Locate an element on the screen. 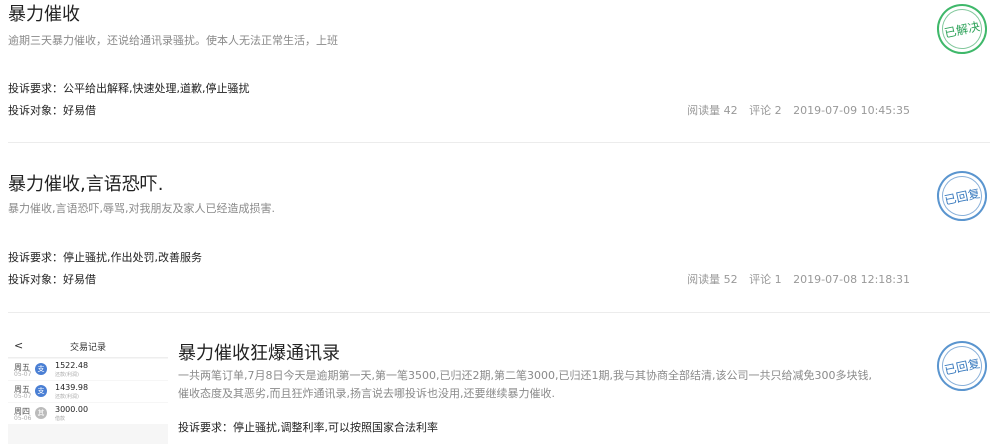 Image resolution: width=993 pixels, height=444 pixels. complaint-title: 暴力催收 is located at coordinates (44, 13).